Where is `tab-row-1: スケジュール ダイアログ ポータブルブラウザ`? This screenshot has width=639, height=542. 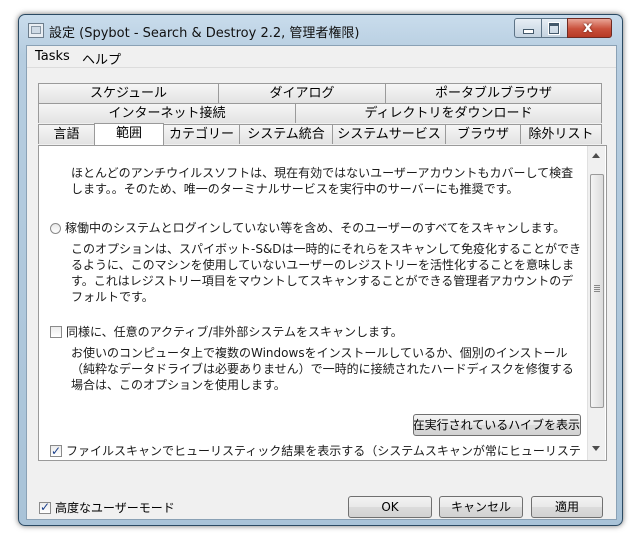 tab-row-1: スケジュール ダイアログ ポータブルブラウザ is located at coordinates (322, 93).